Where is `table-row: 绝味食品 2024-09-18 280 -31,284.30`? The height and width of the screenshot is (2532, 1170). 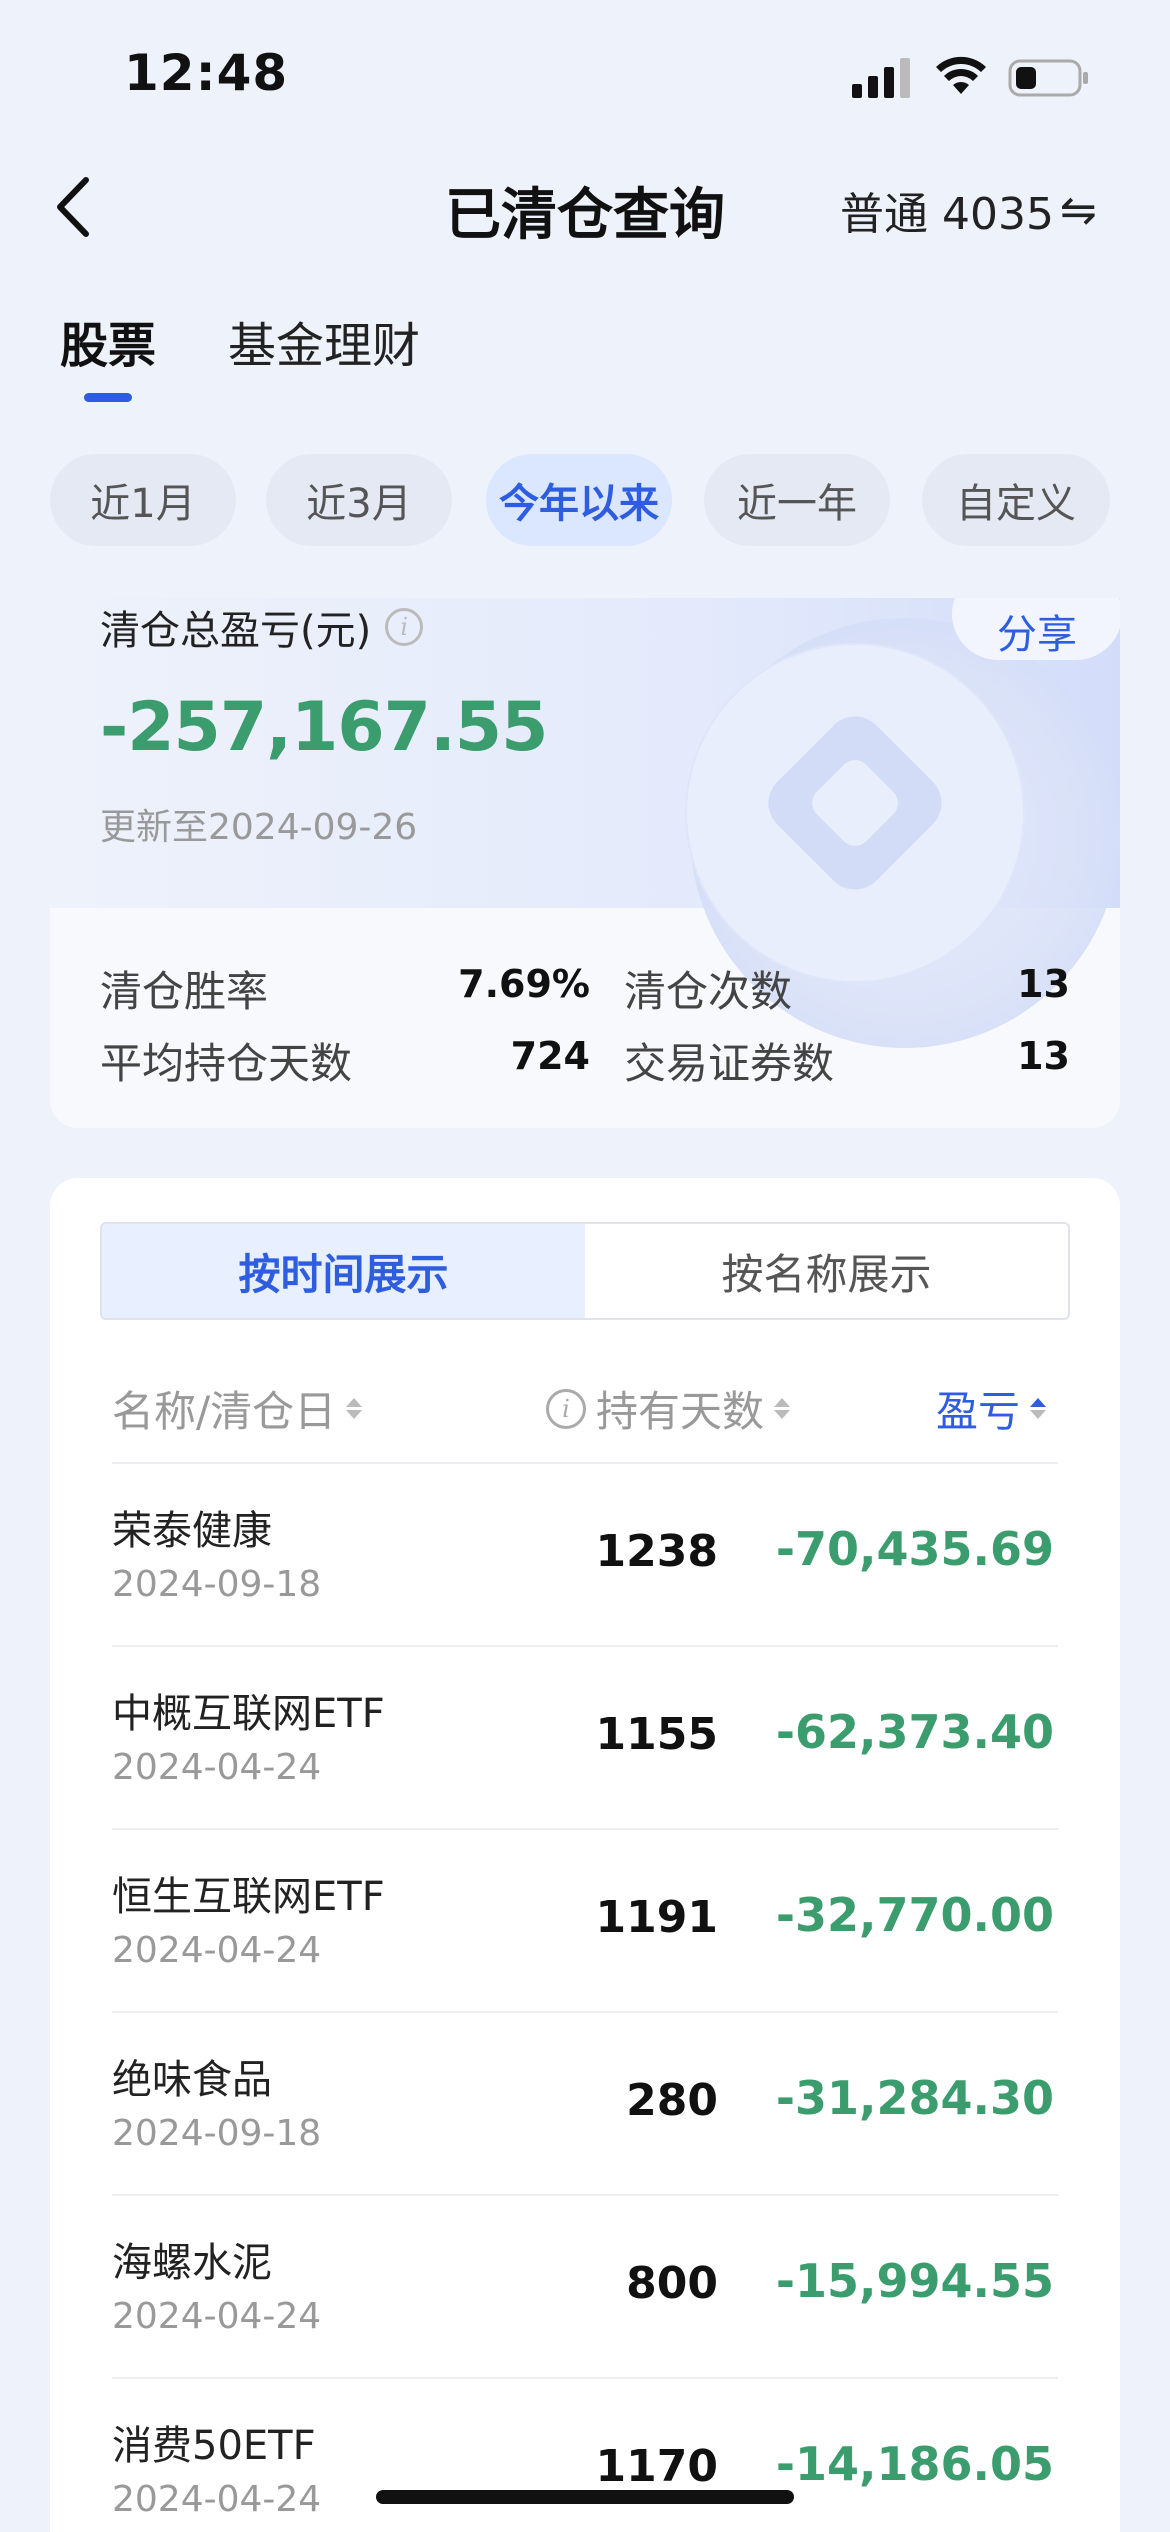 table-row: 绝味食品 2024-09-18 280 -31,284.30 is located at coordinates (585, 2104).